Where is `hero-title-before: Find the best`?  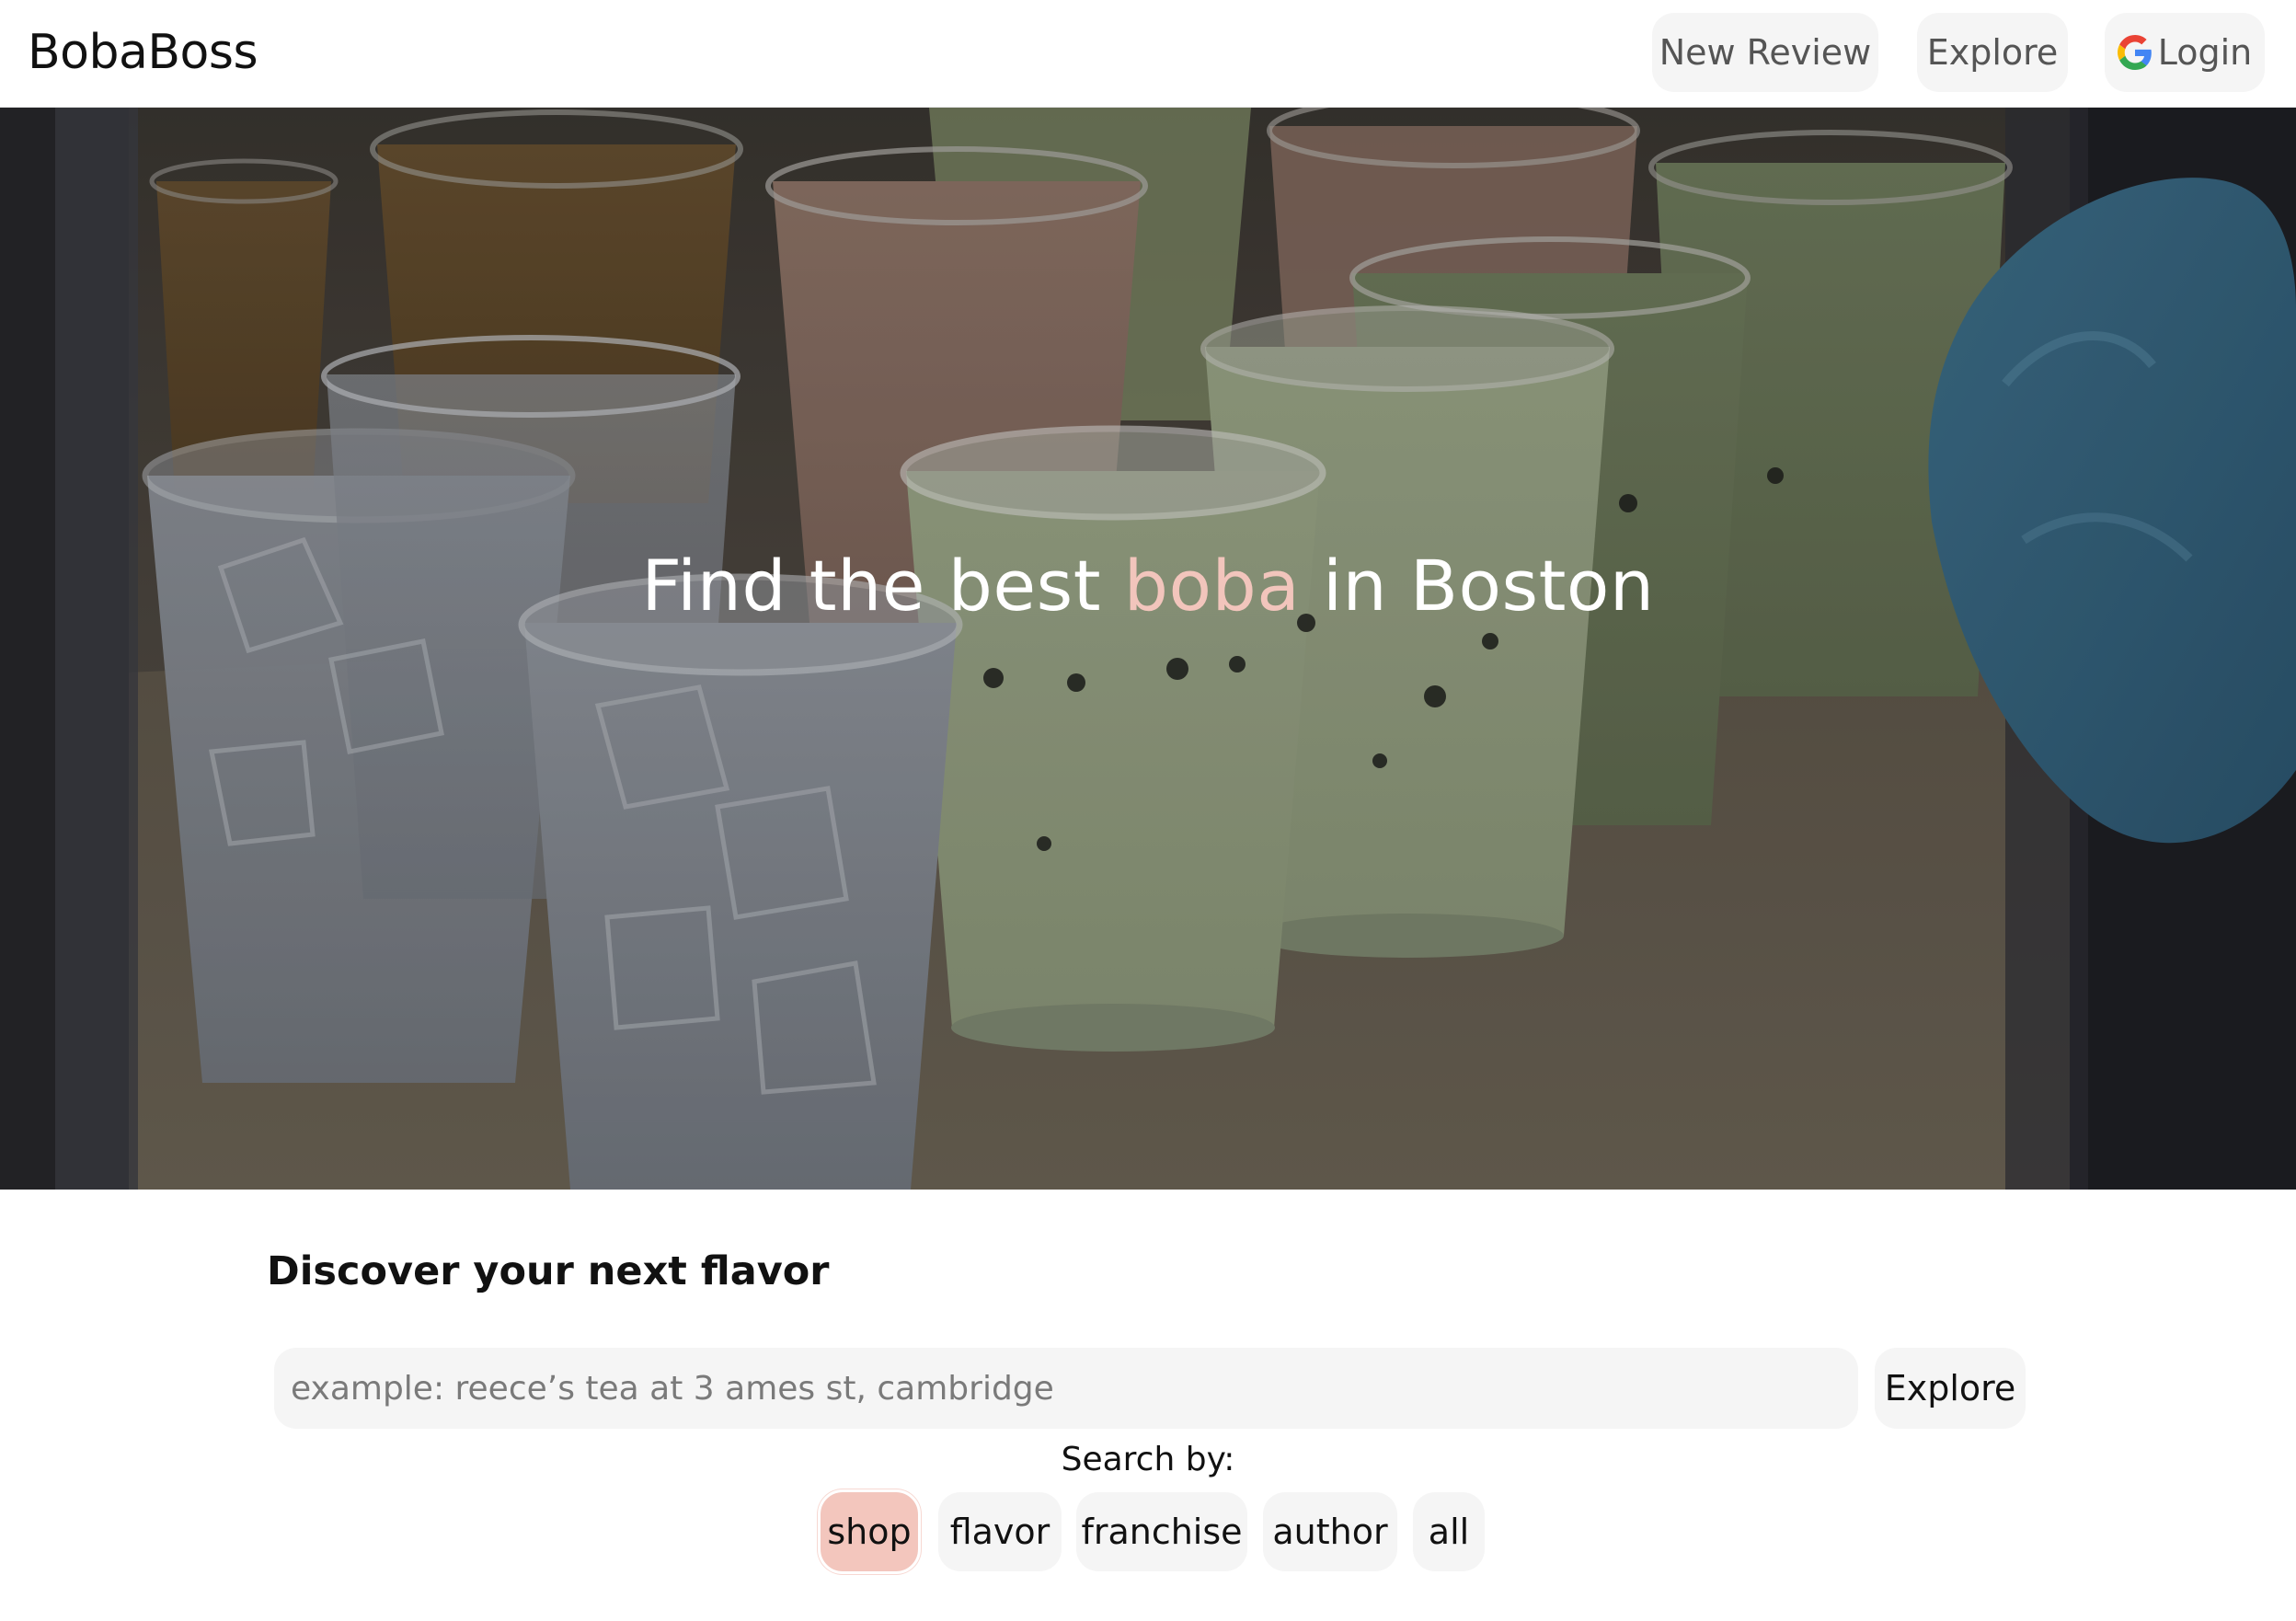 hero-title-before: Find the best is located at coordinates (882, 586).